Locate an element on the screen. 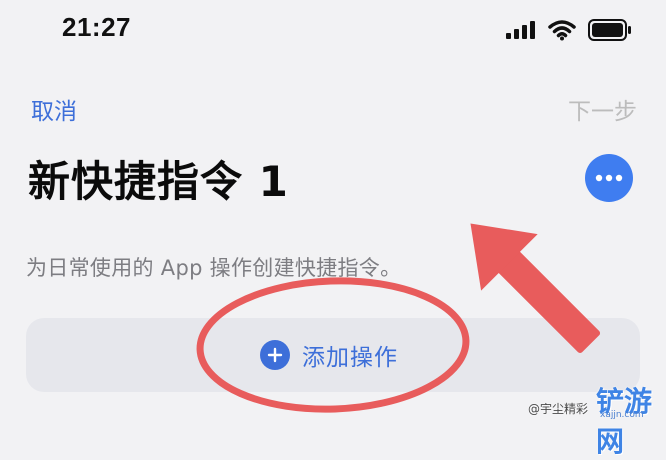 This screenshot has height=460, width=666. navigation-bar: 取消 下一步 is located at coordinates (333, 105).